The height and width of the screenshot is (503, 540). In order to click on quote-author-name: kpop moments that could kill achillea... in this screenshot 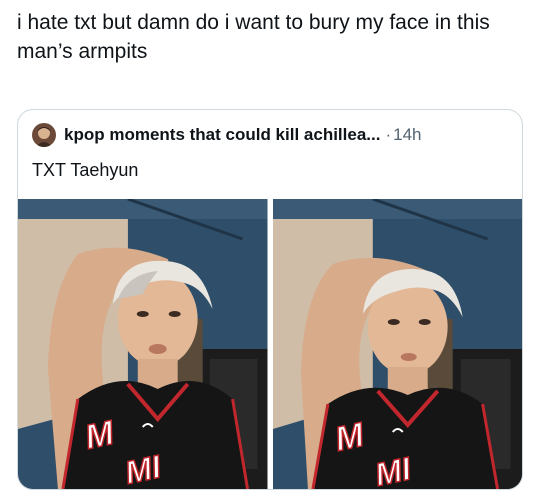, I will do `click(222, 135)`.